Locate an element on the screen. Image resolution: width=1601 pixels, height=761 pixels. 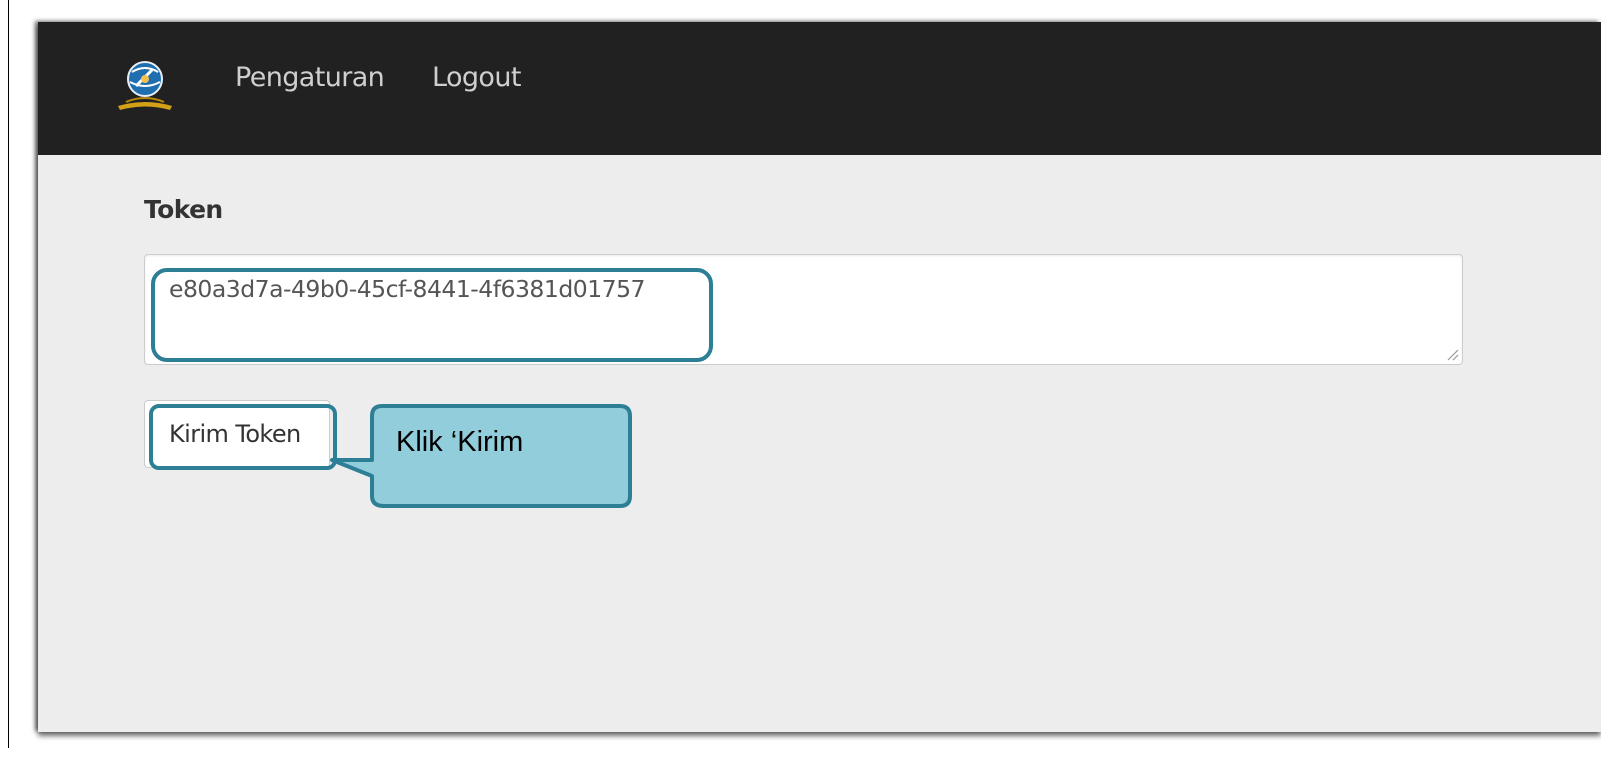
nav-link-logout: Logout is located at coordinates (476, 78).